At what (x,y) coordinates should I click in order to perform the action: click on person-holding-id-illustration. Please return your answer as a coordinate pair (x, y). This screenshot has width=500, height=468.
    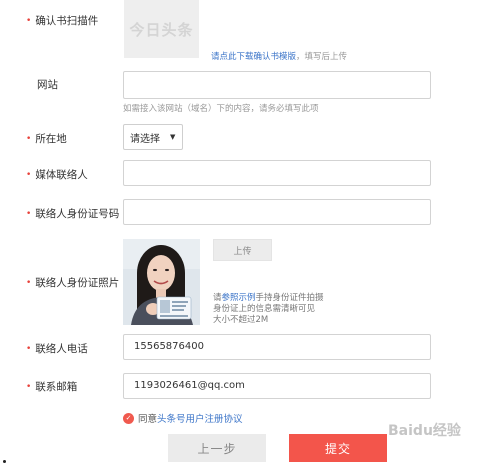
    Looking at the image, I should click on (161, 282).